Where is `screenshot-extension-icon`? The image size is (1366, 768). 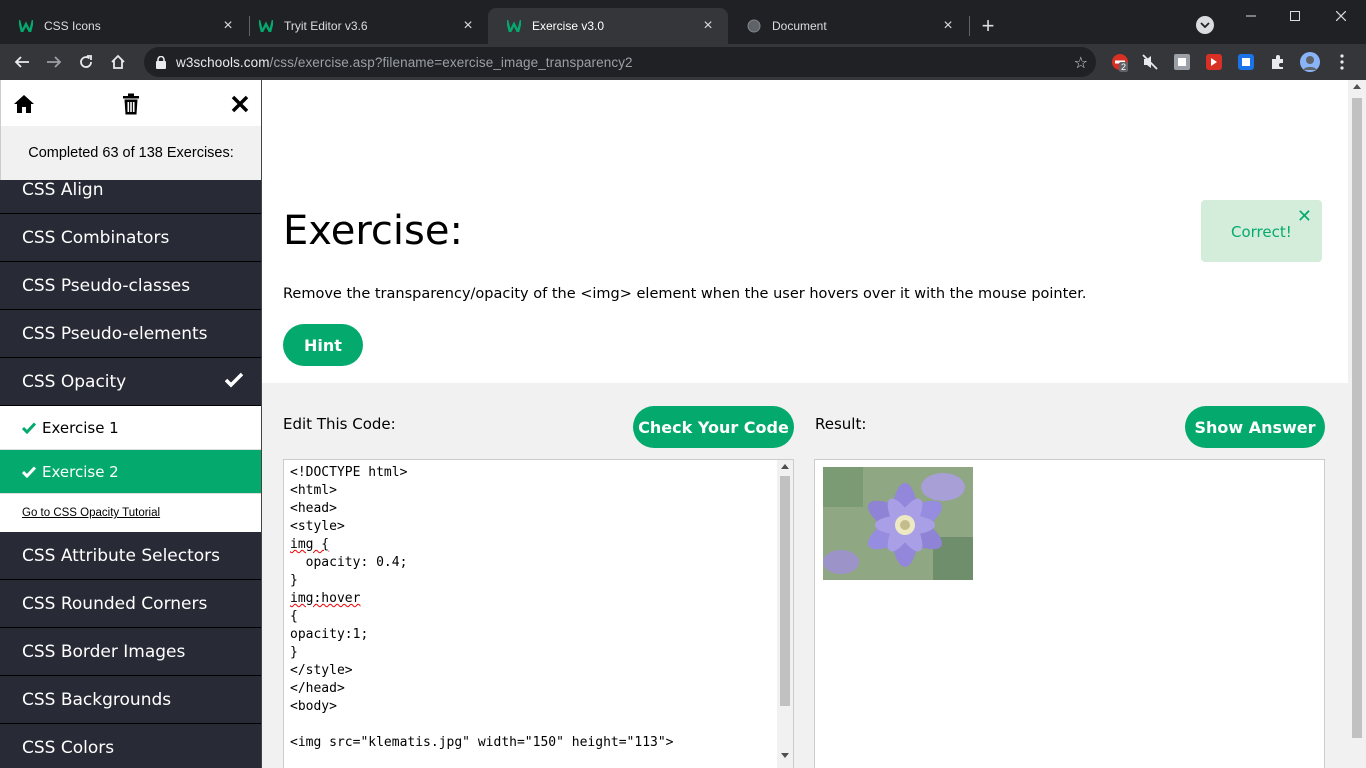
screenshot-extension-icon is located at coordinates (1182, 62).